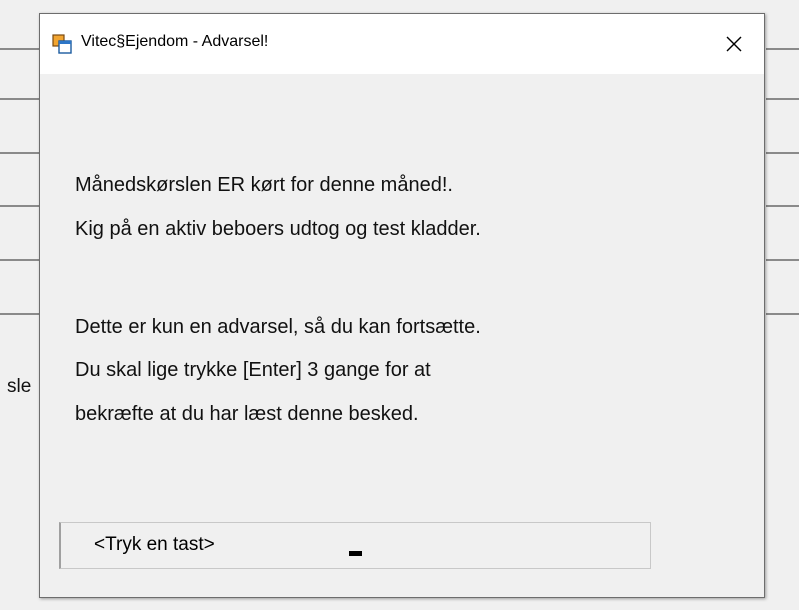 Image resolution: width=799 pixels, height=610 pixels. What do you see at coordinates (154, 544) in the screenshot?
I see `press-key-prompt: <Tryk en tast>` at bounding box center [154, 544].